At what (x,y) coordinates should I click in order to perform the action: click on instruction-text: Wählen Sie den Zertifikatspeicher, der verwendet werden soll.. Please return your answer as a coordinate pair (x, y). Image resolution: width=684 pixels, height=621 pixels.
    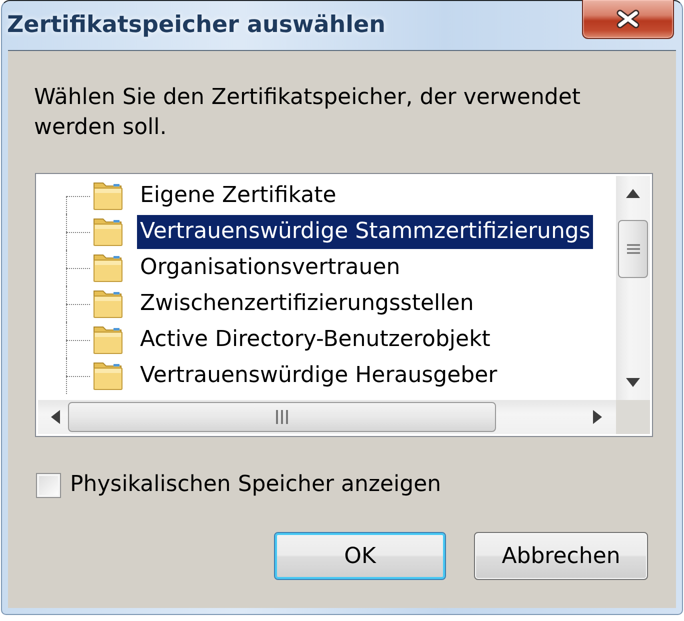
    Looking at the image, I should click on (308, 113).